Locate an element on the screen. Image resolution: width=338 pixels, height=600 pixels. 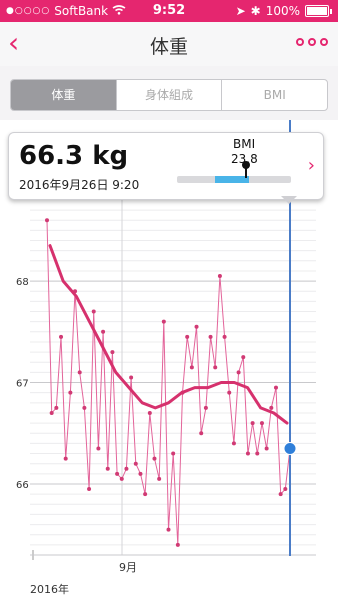
x-year-label: 2016年 is located at coordinates (49, 589).